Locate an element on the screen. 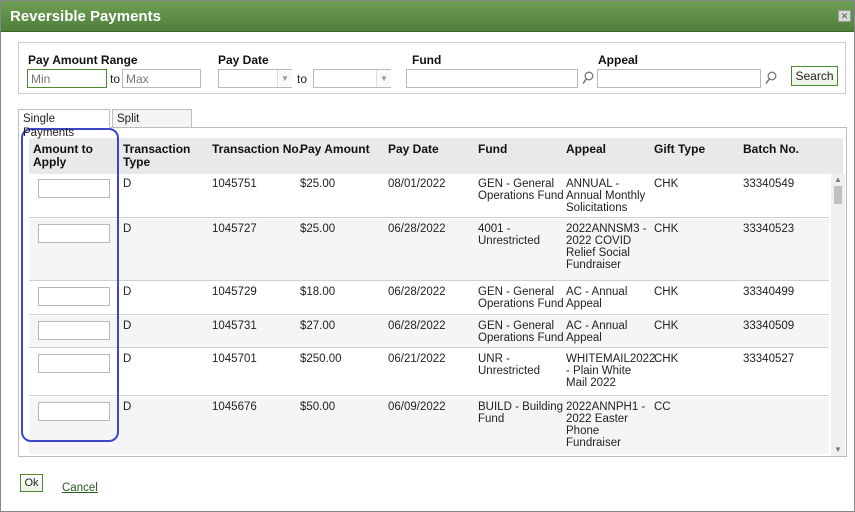 This screenshot has width=855, height=512. cell-batch-no: 33340509 is located at coordinates (769, 326).